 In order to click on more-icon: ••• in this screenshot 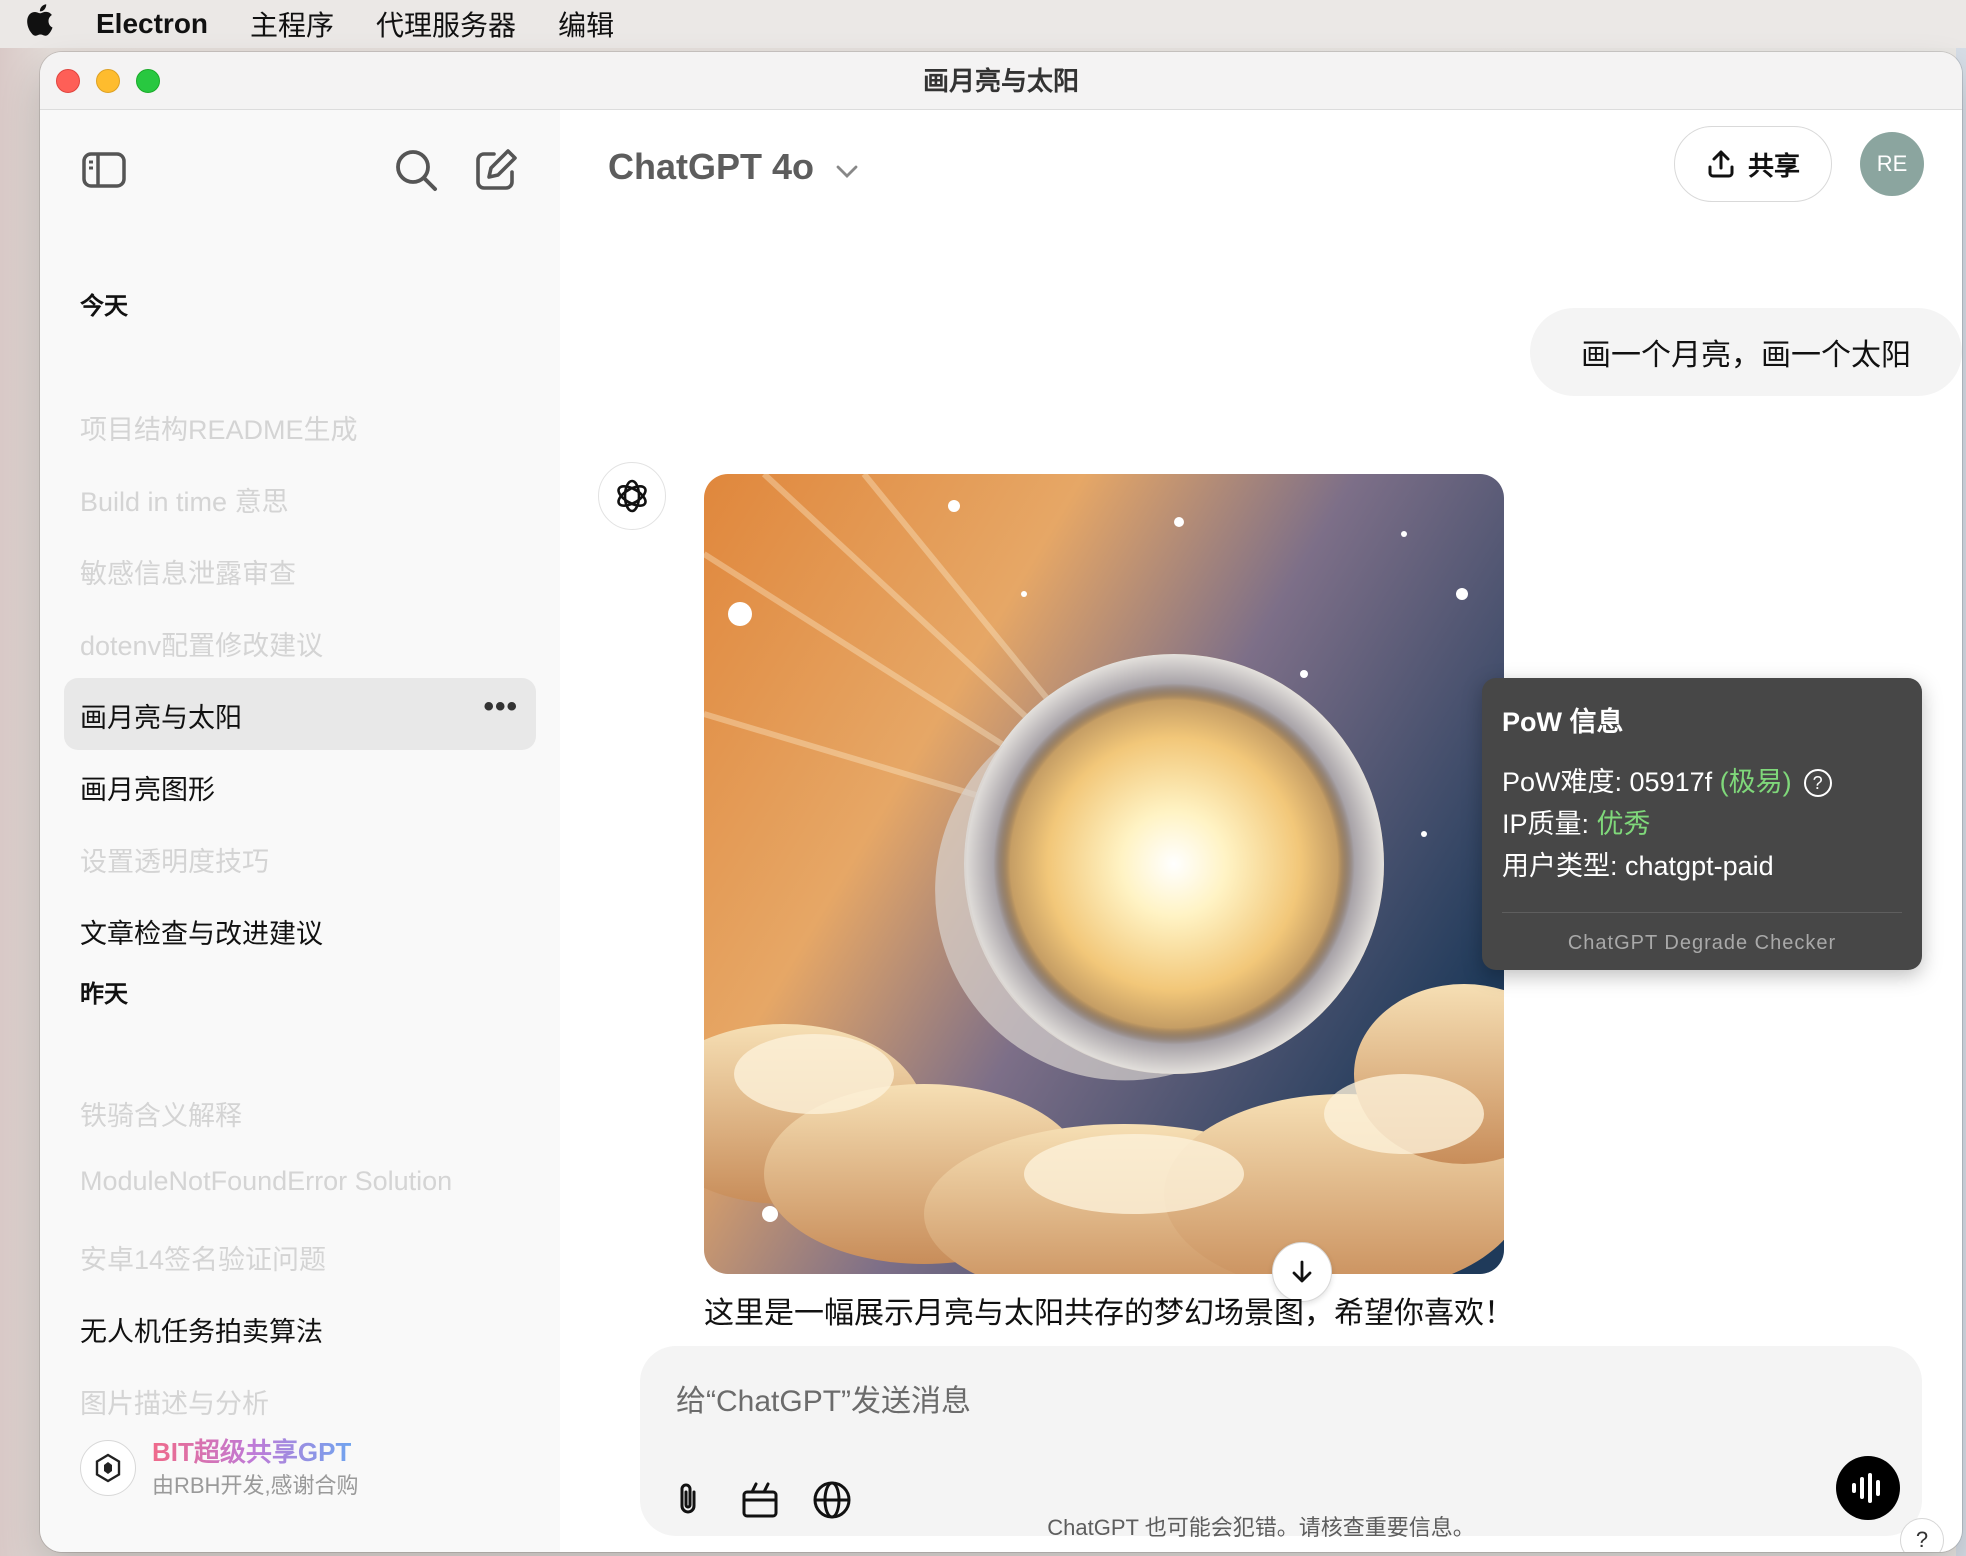, I will do `click(500, 707)`.